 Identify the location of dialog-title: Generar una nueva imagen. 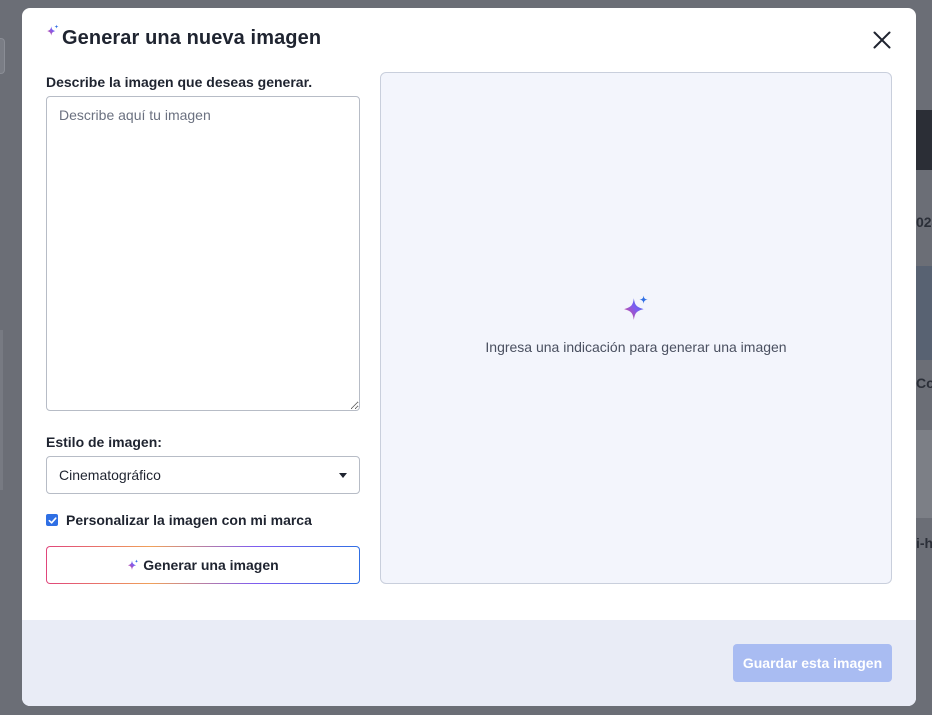
(192, 38).